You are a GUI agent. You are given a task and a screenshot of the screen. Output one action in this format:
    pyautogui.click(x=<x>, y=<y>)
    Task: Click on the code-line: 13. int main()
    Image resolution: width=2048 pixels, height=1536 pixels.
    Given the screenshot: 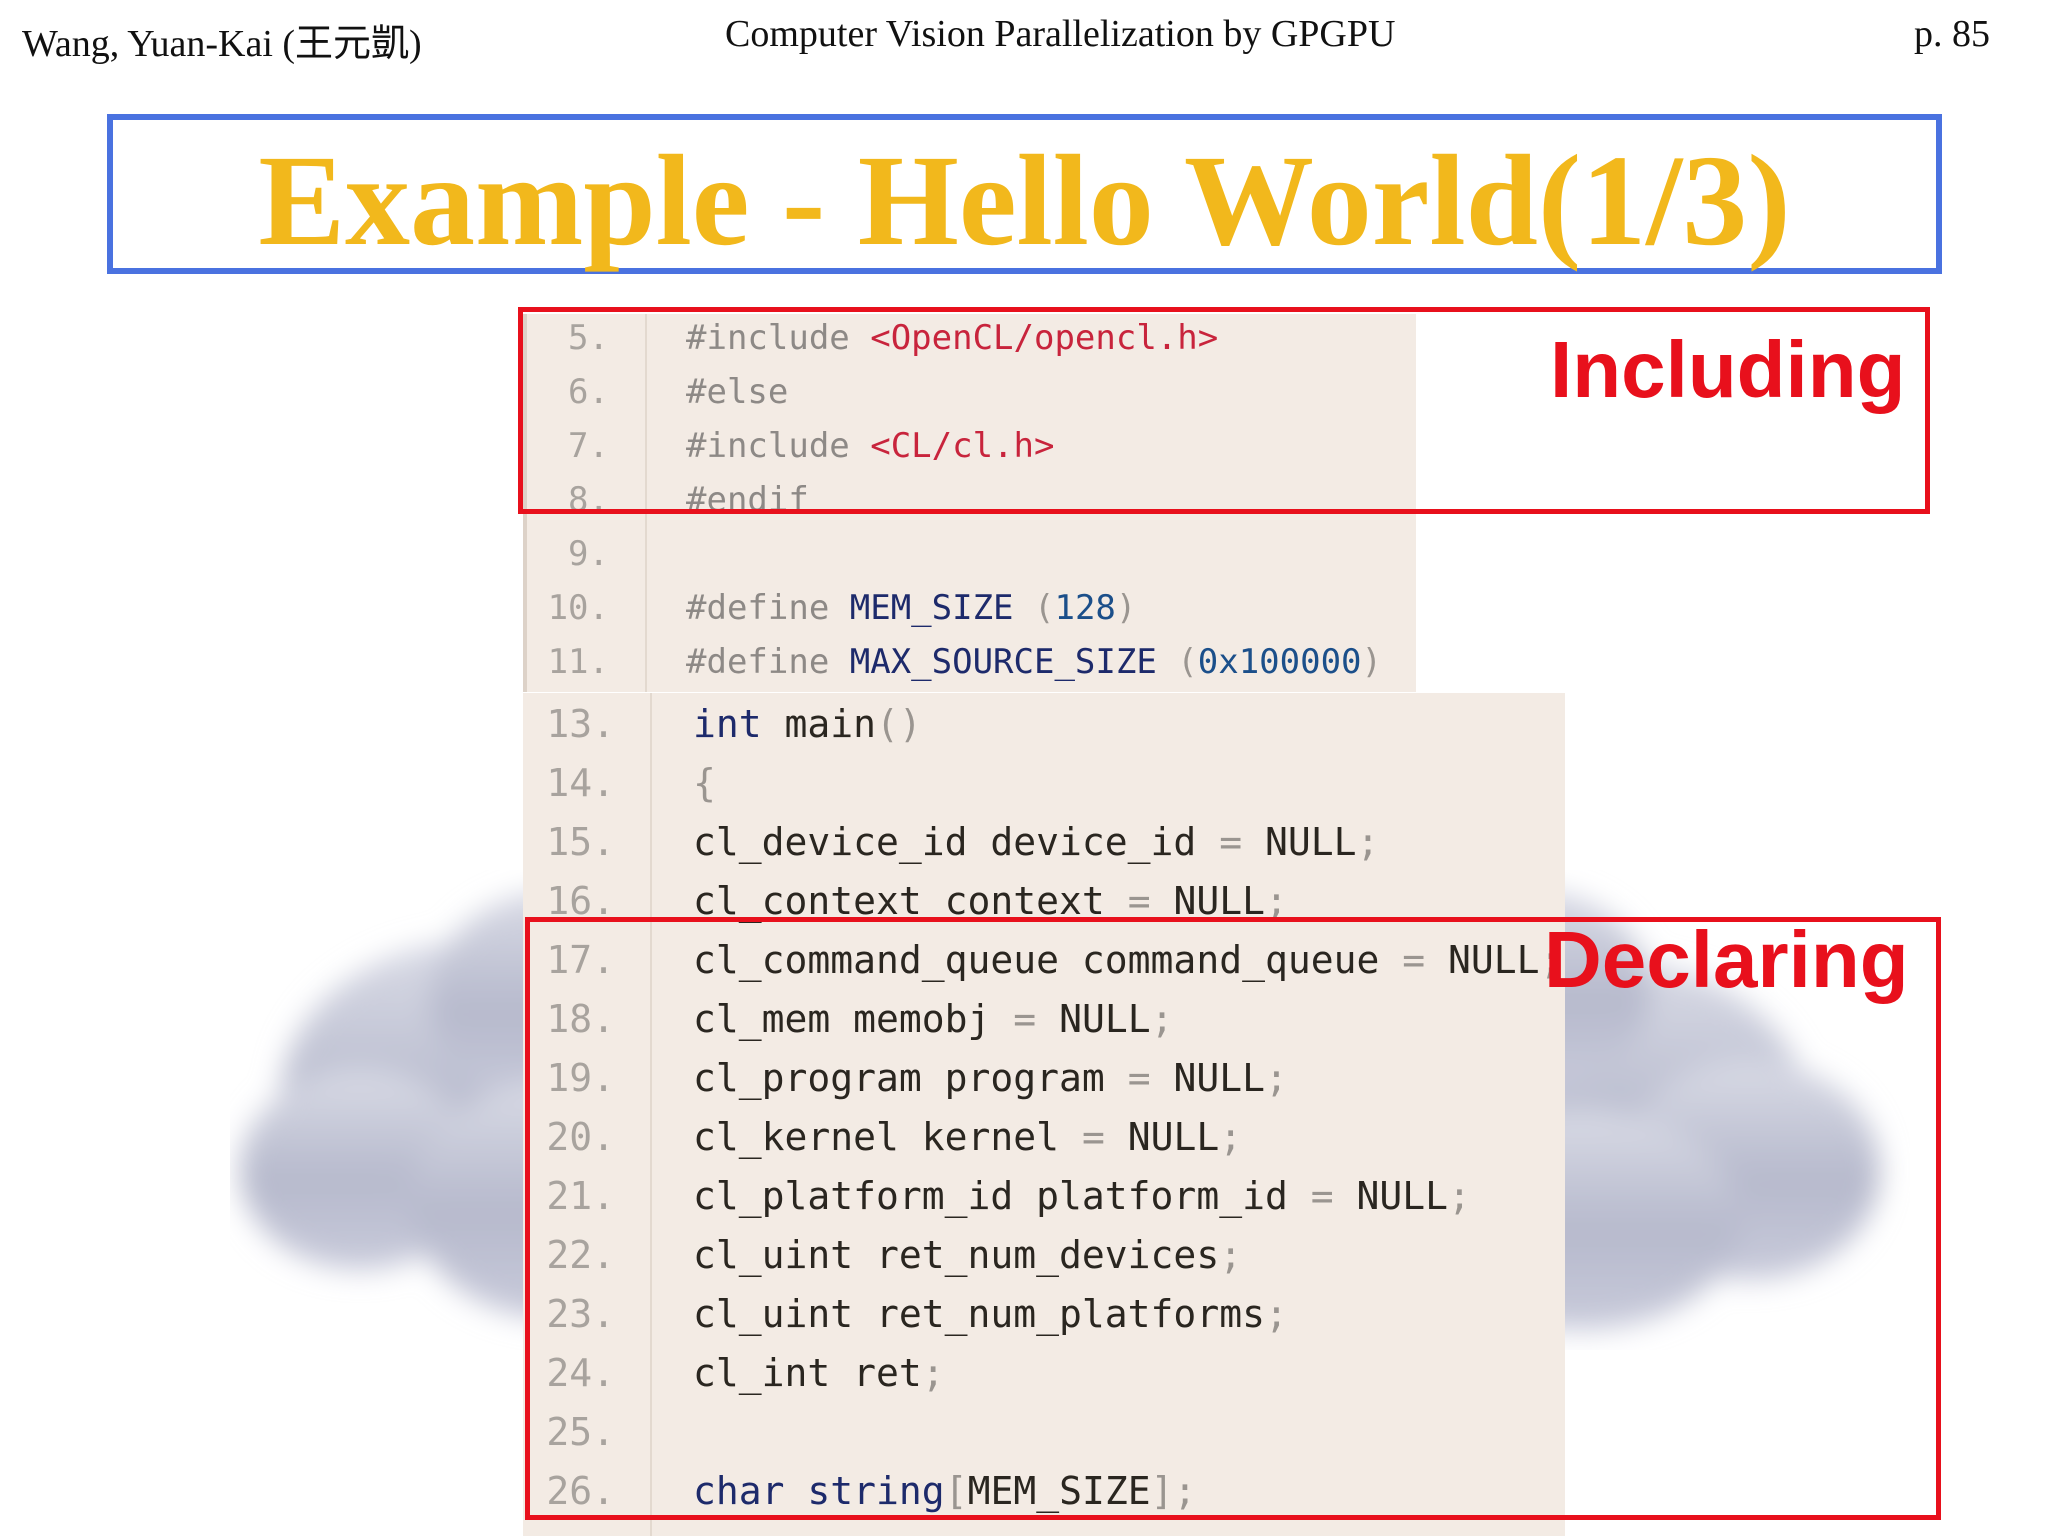 What is the action you would take?
    pyautogui.click(x=1044, y=724)
    